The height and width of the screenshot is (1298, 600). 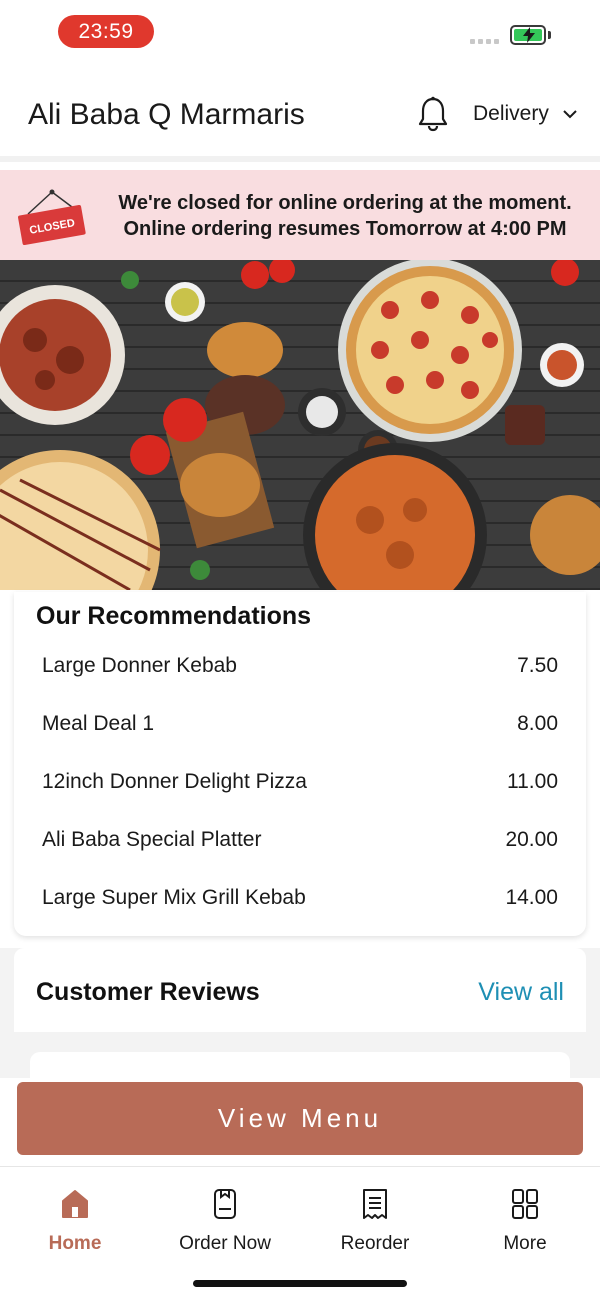 I want to click on review-card, so click(x=300, y=1067).